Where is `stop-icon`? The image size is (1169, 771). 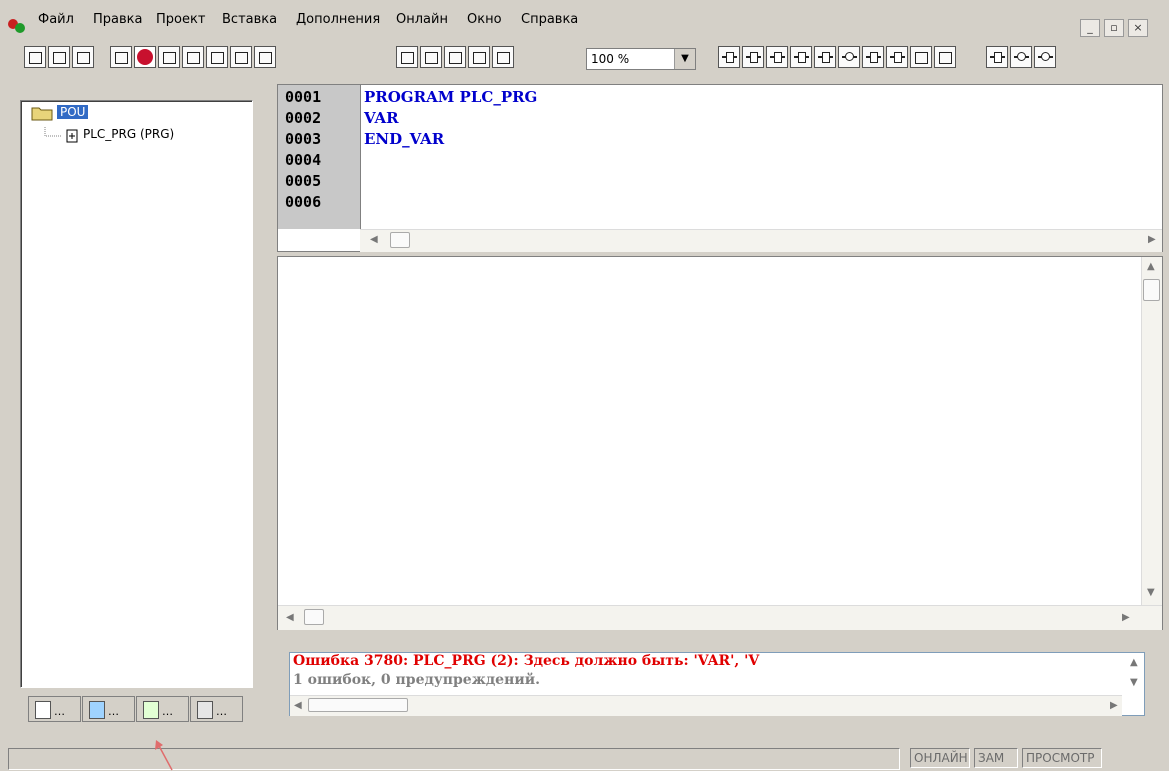 stop-icon is located at coordinates (145, 57).